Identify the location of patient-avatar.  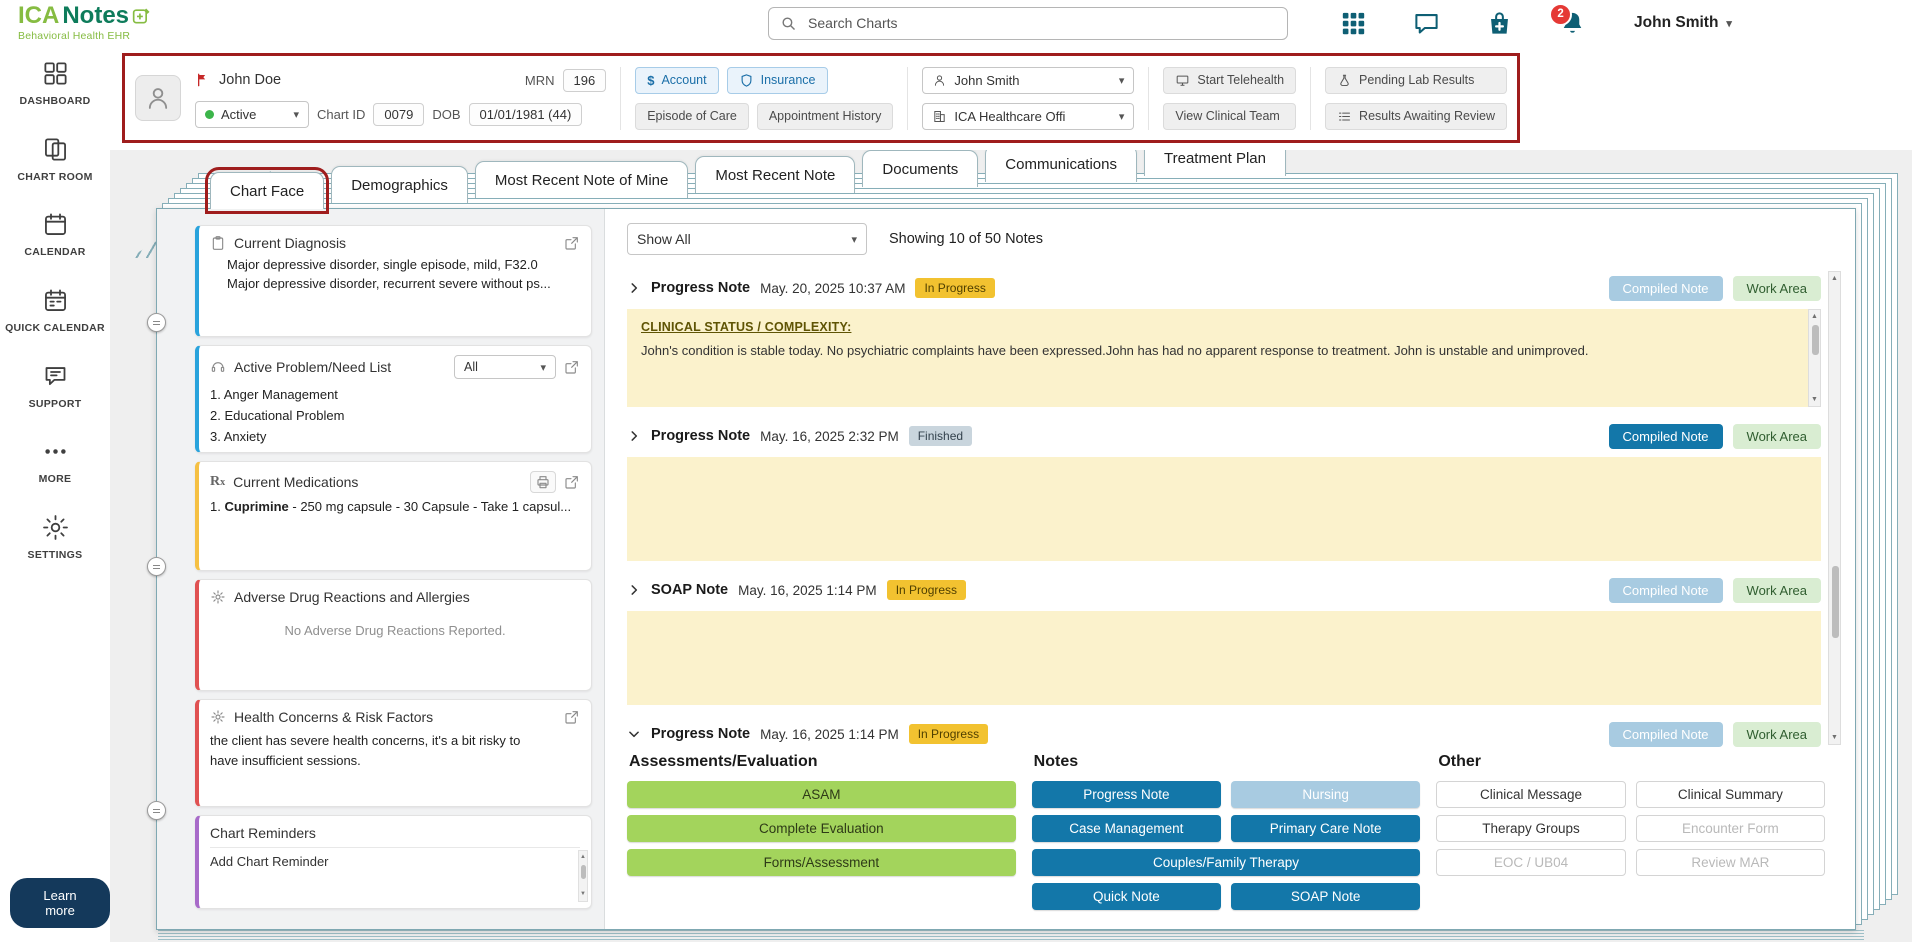
(158, 98).